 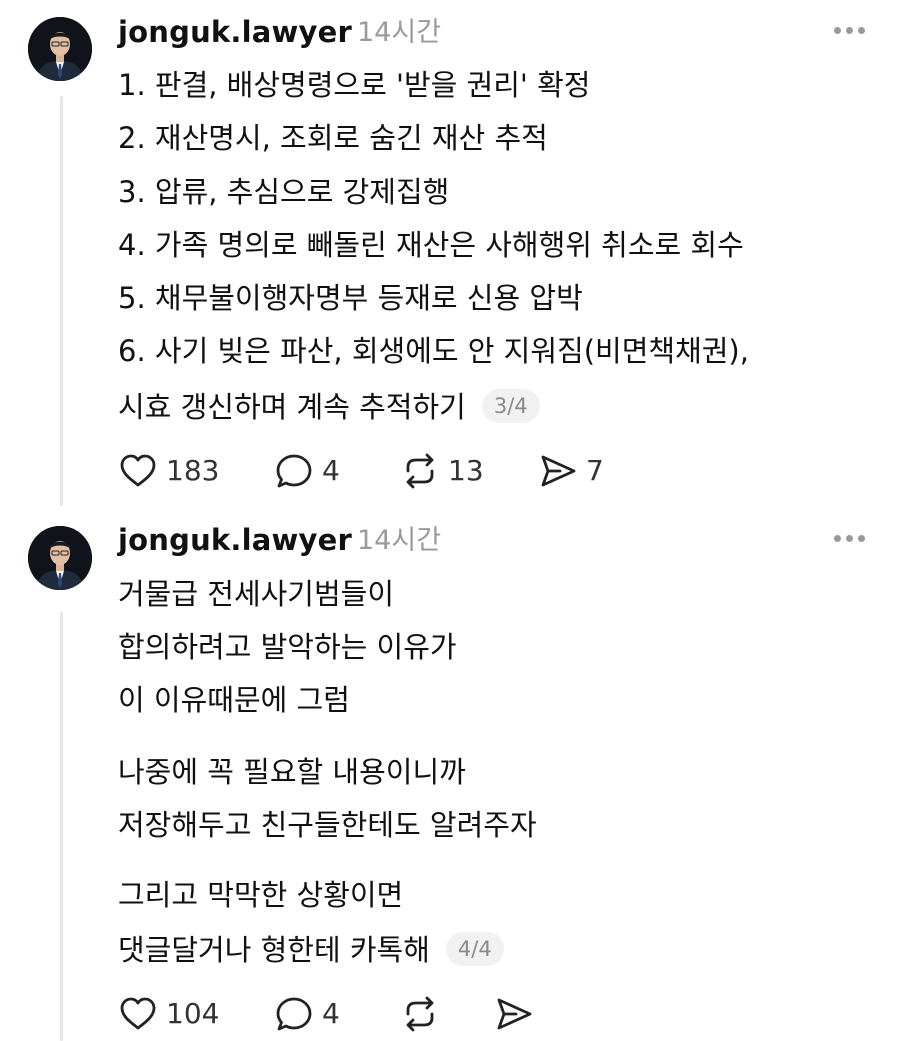 What do you see at coordinates (354, 85) in the screenshot?
I see `post-text-line: 1. 판결, 배상명령으로 '받을 권리' 확정` at bounding box center [354, 85].